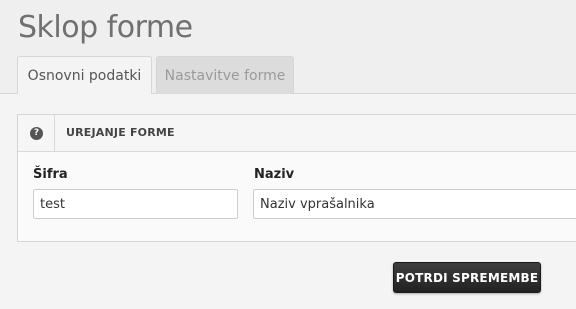 The image size is (576, 309). What do you see at coordinates (225, 75) in the screenshot?
I see `tab-nastavitve-forme: Nastavitve forme` at bounding box center [225, 75].